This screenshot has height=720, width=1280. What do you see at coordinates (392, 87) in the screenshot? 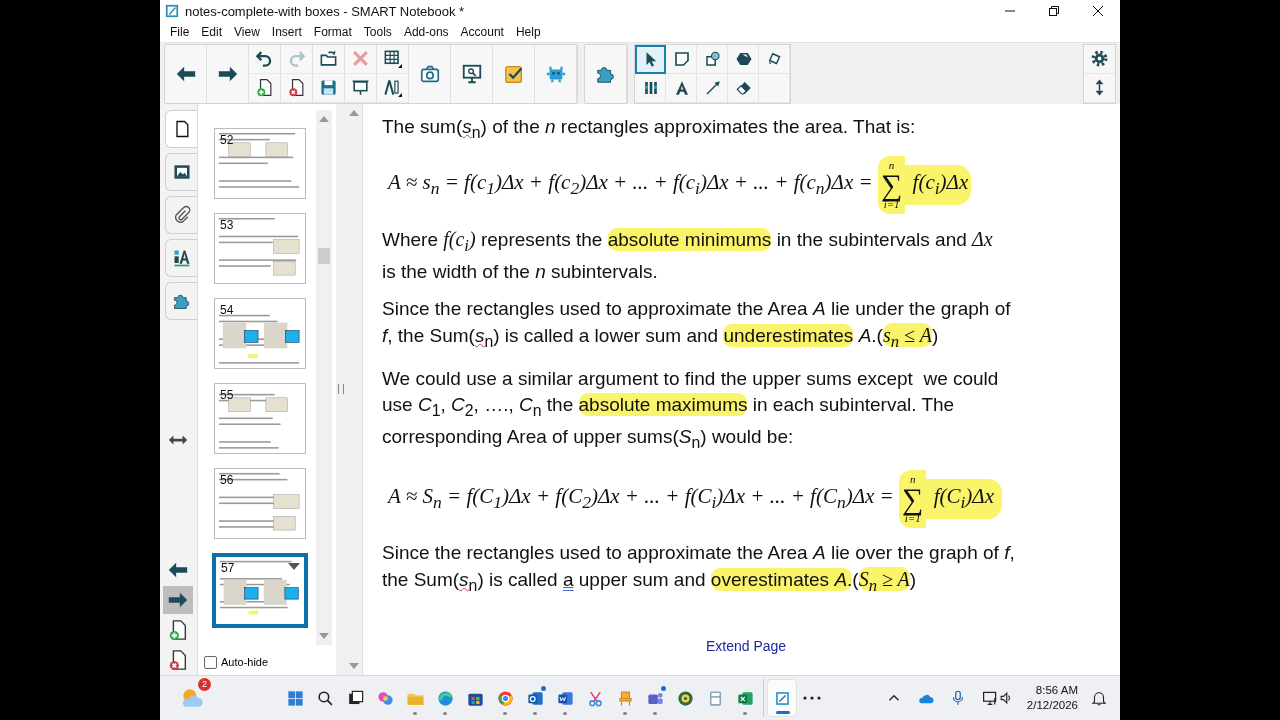
I see `measurement-tools-icon` at bounding box center [392, 87].